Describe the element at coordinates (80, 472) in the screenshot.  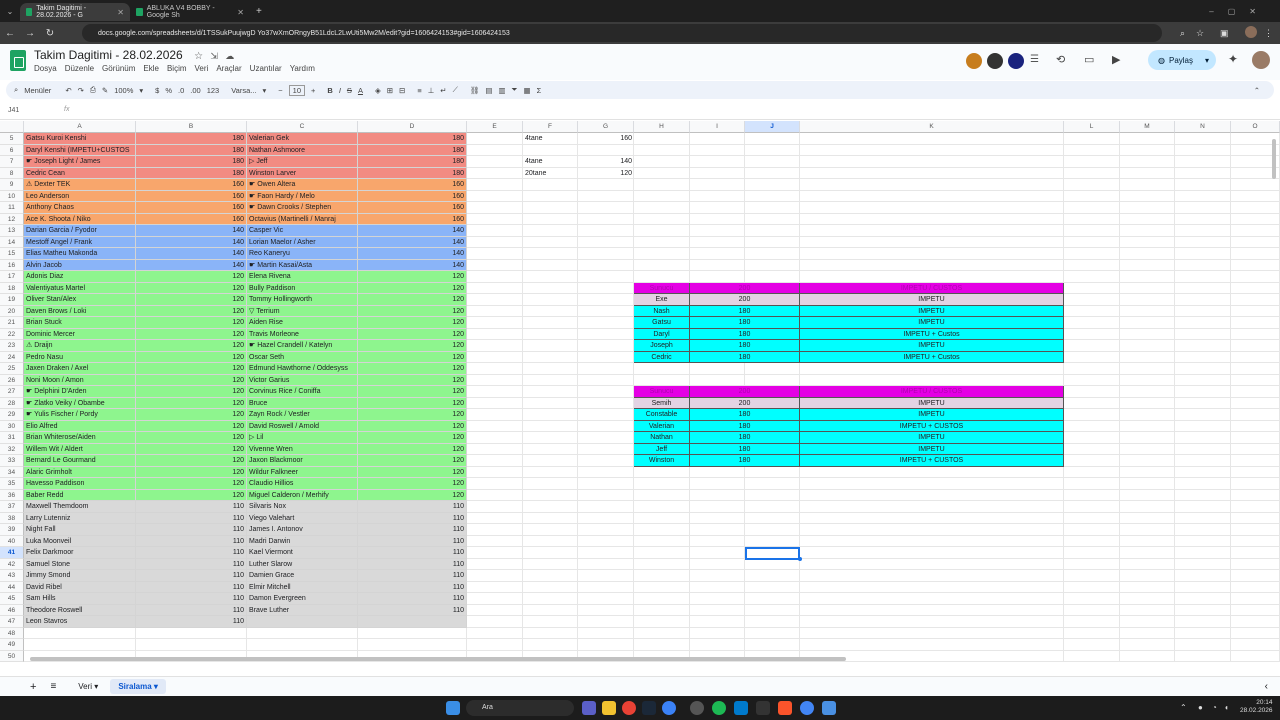
I see `player-name-cell: Alaric Grimholt` at that location.